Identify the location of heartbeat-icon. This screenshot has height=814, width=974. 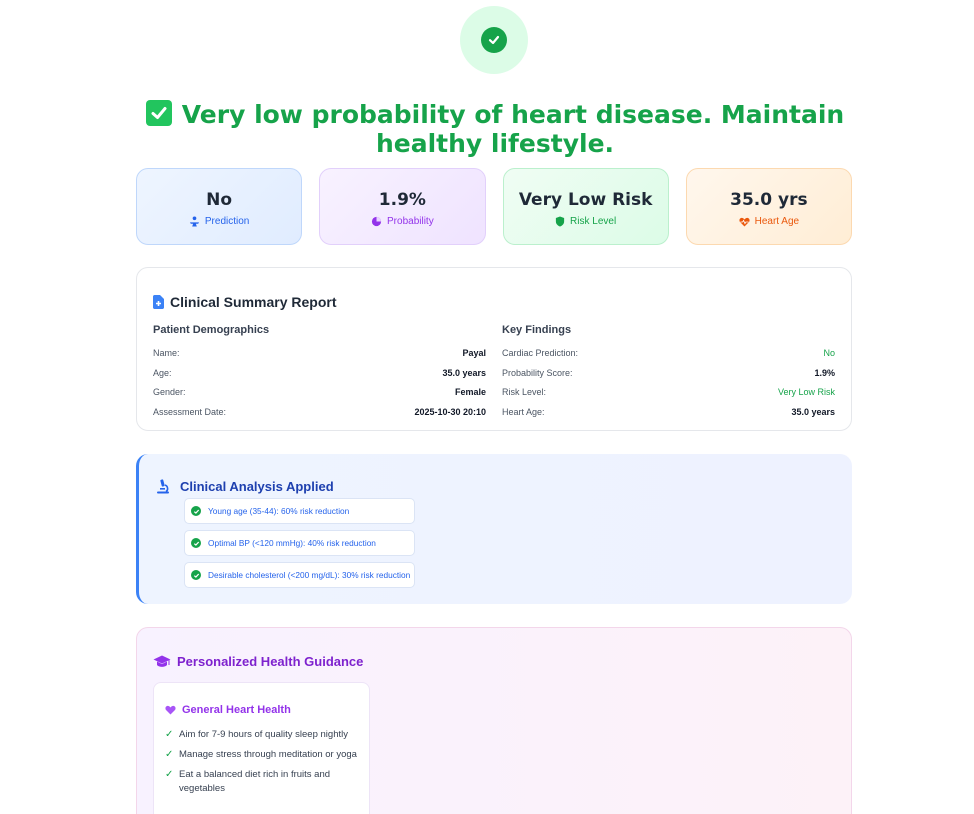
(744, 222).